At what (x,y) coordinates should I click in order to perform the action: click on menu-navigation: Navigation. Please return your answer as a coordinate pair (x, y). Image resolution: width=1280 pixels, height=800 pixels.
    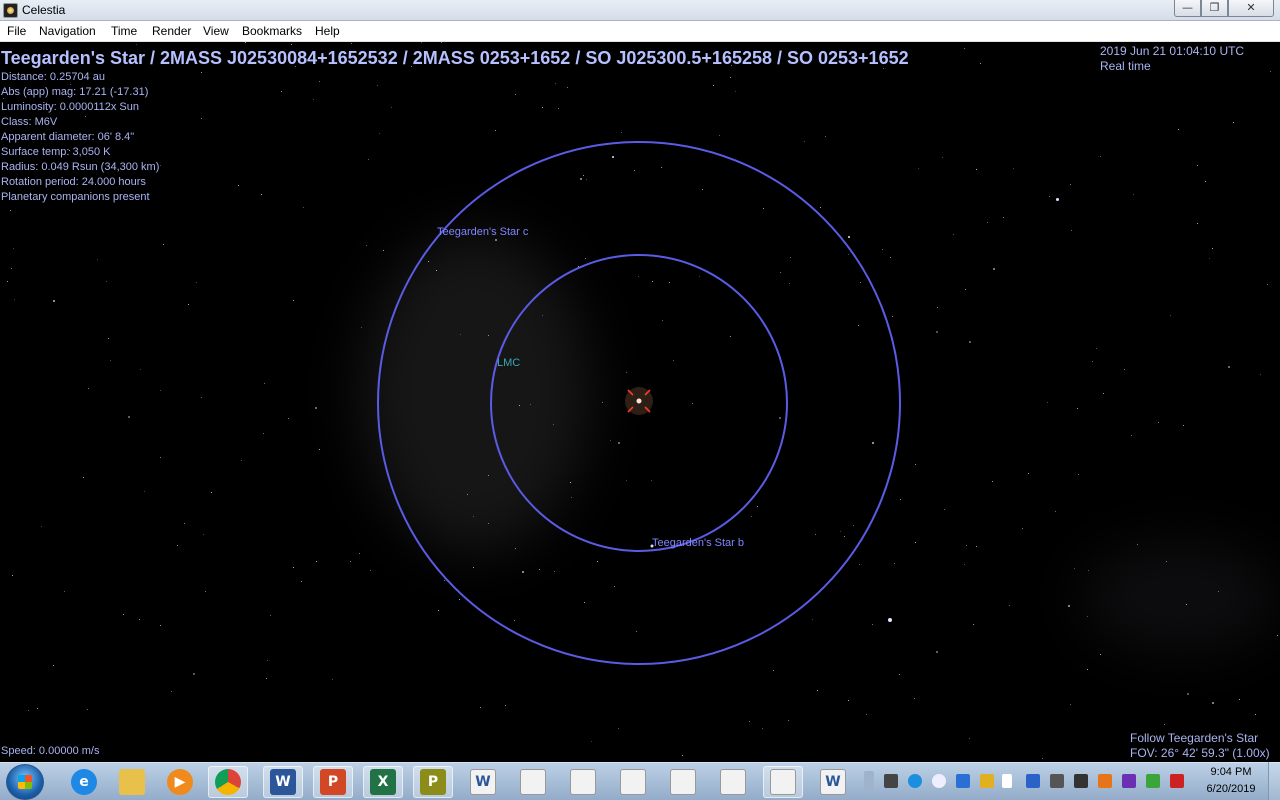
    Looking at the image, I should click on (67, 31).